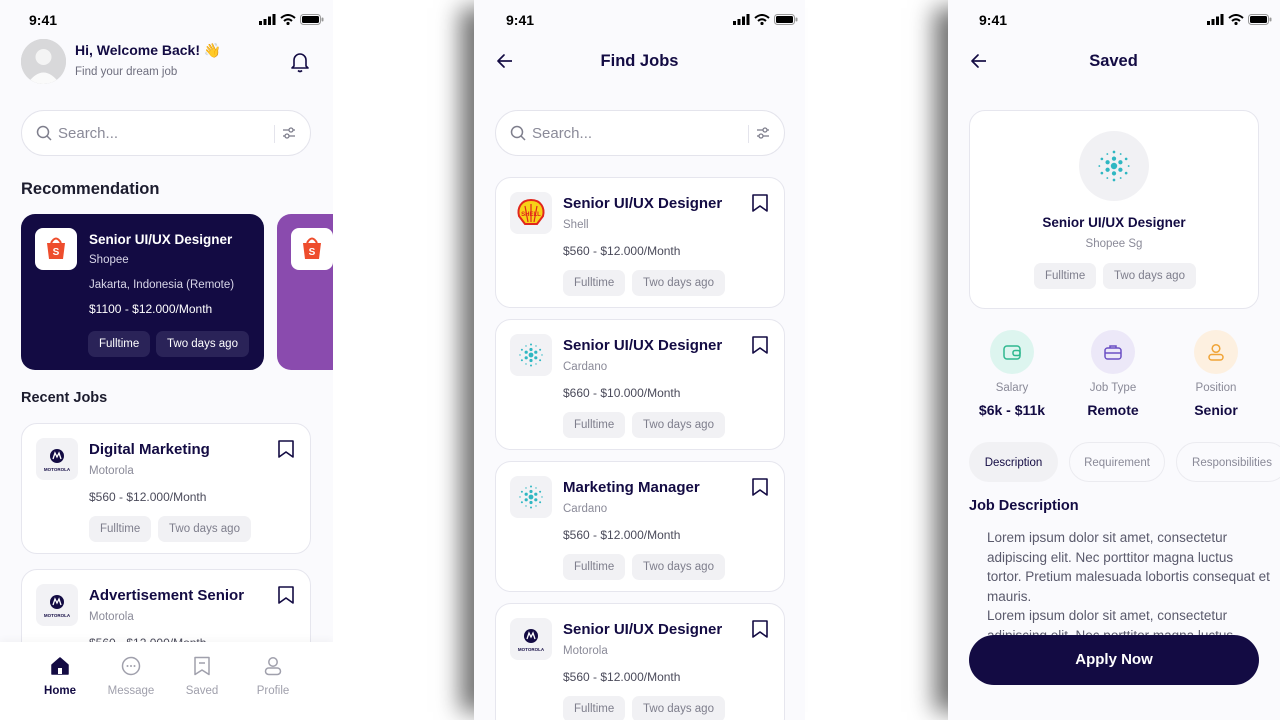 This screenshot has width=1280, height=720. Describe the element at coordinates (60, 676) in the screenshot. I see `nav-home: Home` at that location.